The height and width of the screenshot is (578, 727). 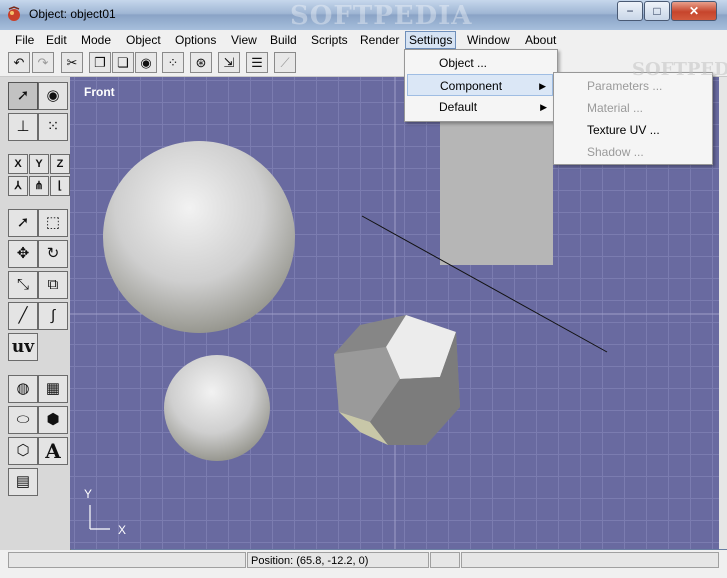 What do you see at coordinates (18, 186) in the screenshot?
I see `axis-xy-icon: ⅄` at bounding box center [18, 186].